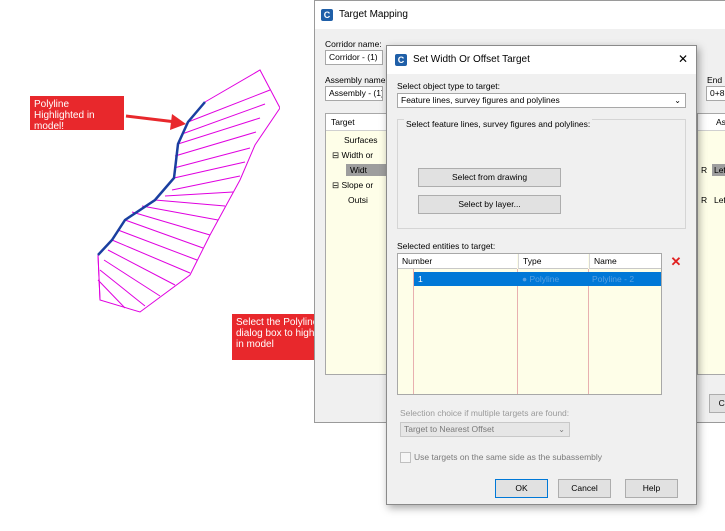  Describe the element at coordinates (352, 185) in the screenshot. I see `tree-item-slope-or-elevation: ⊟ Slope or` at that location.